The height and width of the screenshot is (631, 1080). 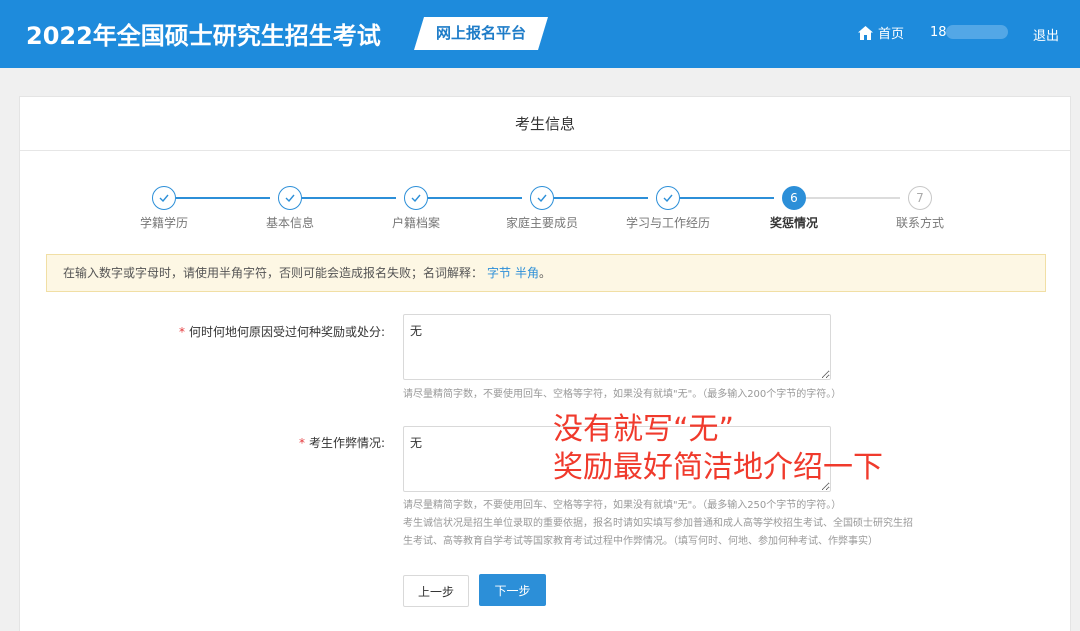 I want to click on step-6-number: 6, so click(x=794, y=198).